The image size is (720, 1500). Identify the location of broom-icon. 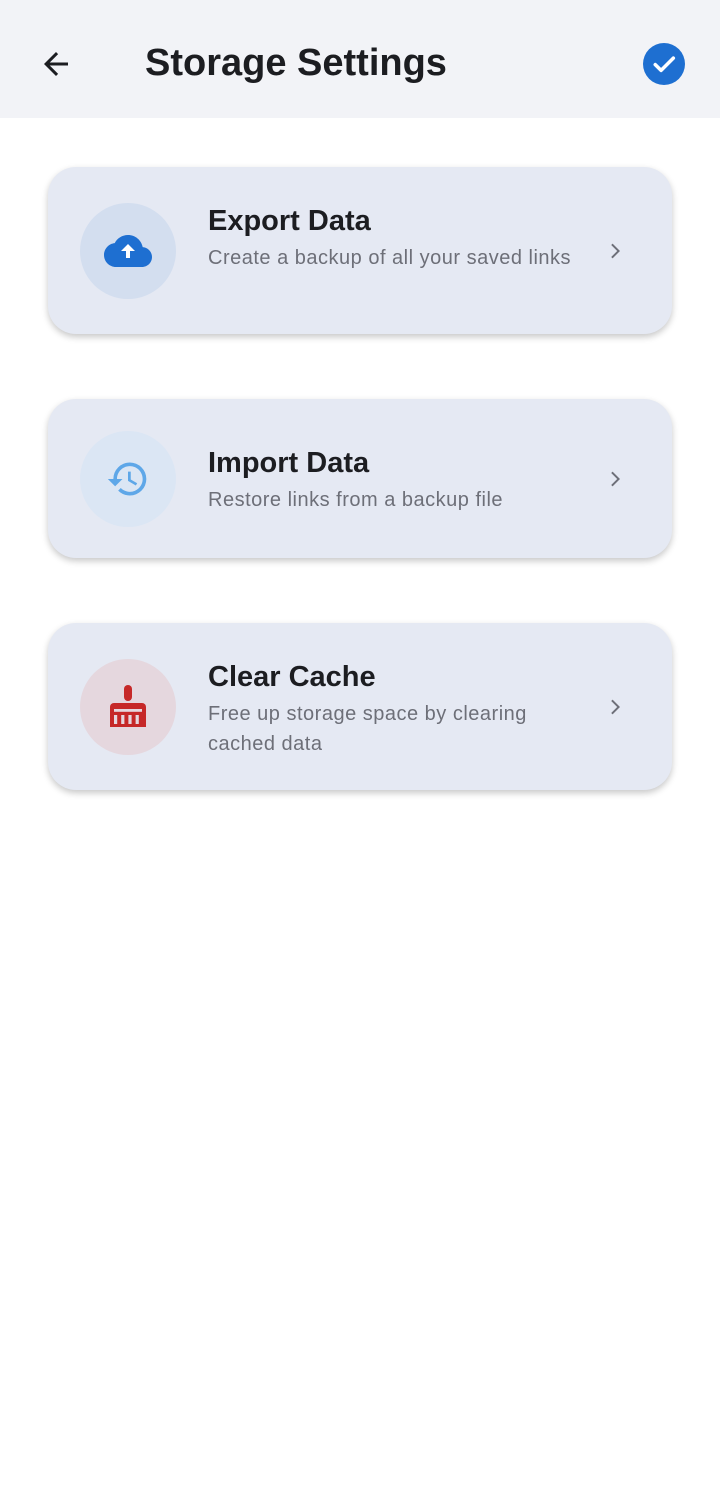
(128, 706).